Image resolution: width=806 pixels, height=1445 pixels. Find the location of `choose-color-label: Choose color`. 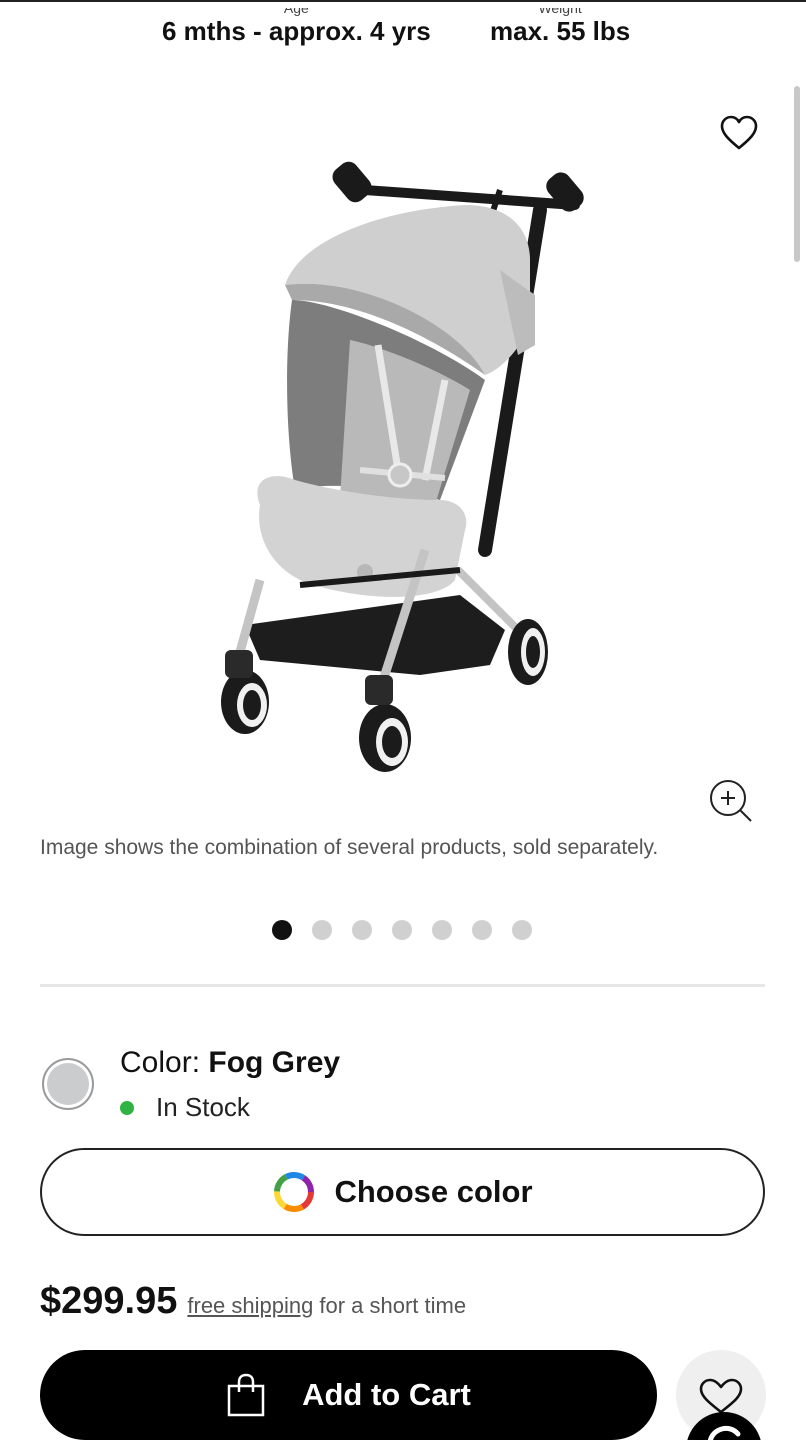

choose-color-label: Choose color is located at coordinates (433, 1191).